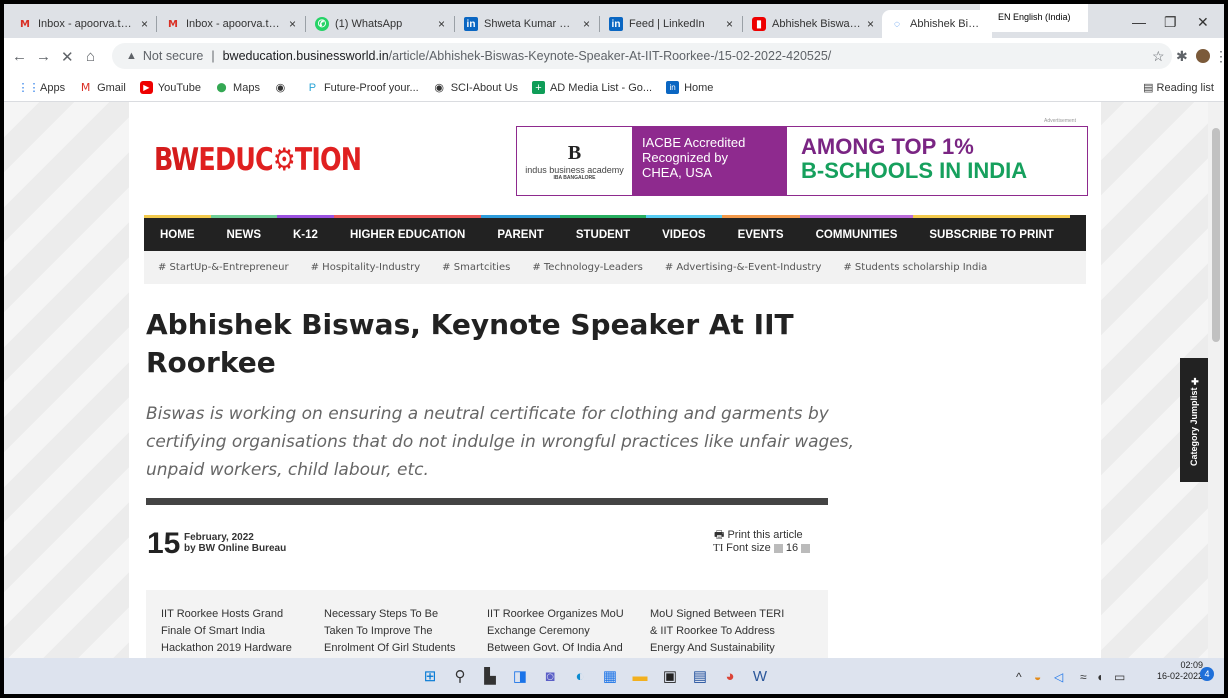 The width and height of the screenshot is (1228, 698). Describe the element at coordinates (813, 24) in the screenshot. I see `tab-abhishek-1: ▮ Abhishek Biswas and ×` at that location.